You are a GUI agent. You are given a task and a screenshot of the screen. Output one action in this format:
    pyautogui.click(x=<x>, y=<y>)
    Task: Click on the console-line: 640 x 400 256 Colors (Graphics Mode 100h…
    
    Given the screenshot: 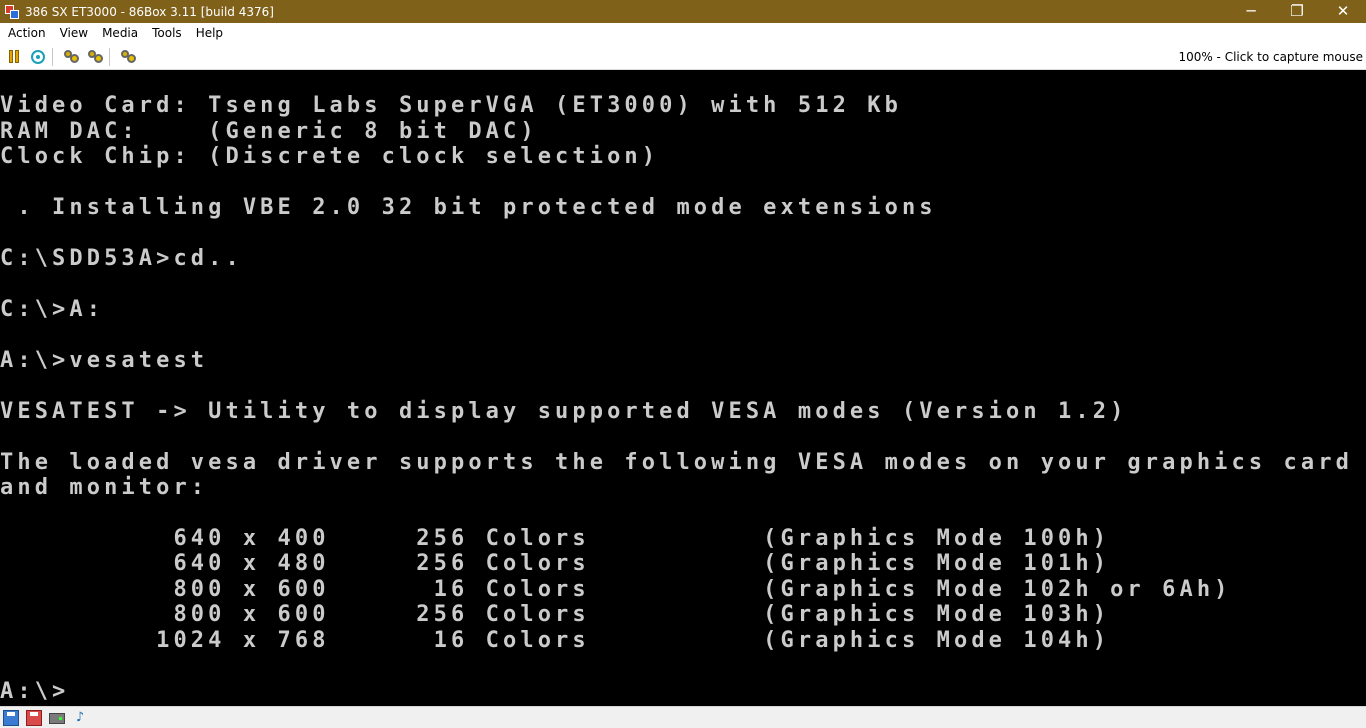 What is the action you would take?
    pyautogui.click(x=555, y=538)
    